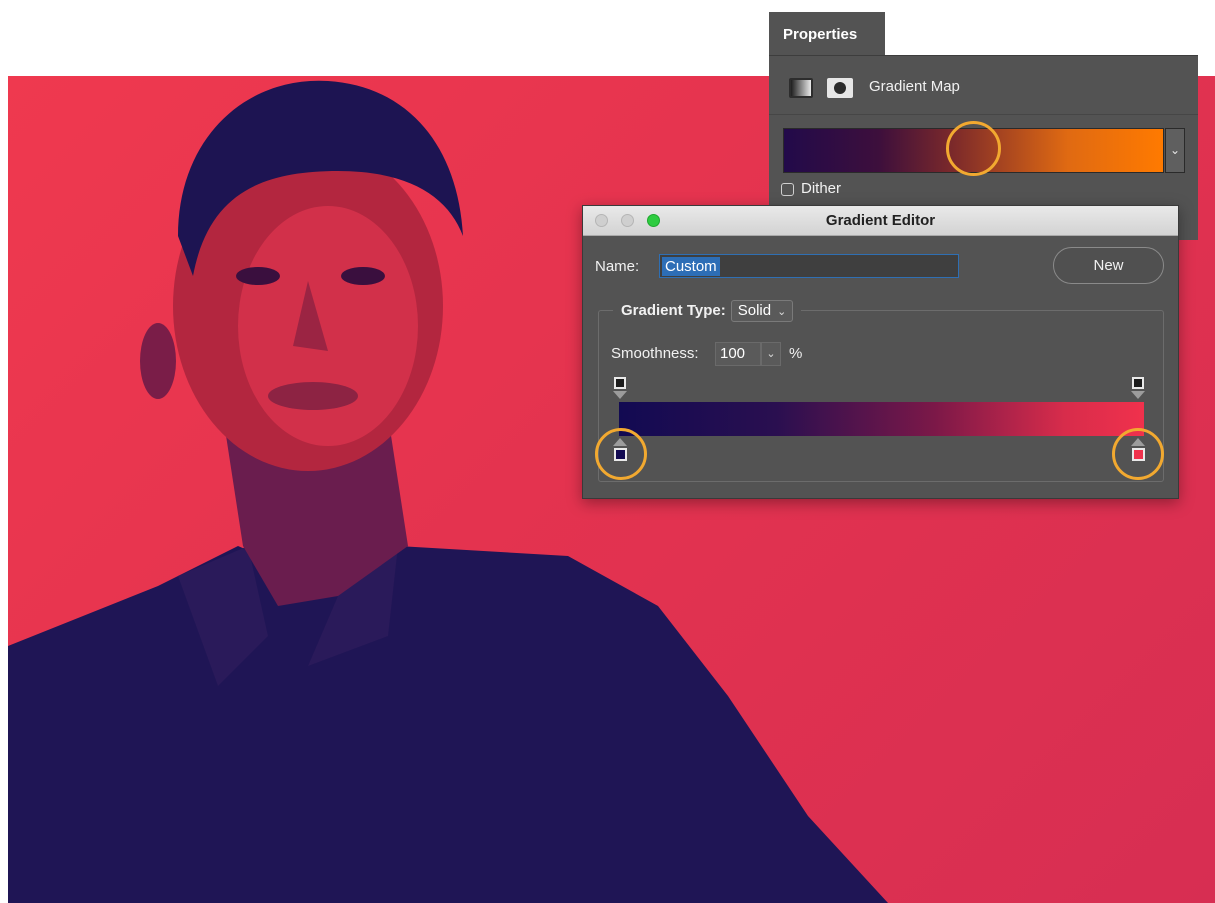 This screenshot has width=1215, height=903. What do you see at coordinates (673, 310) in the screenshot?
I see `gradient-type-label: Gradient Type:` at bounding box center [673, 310].